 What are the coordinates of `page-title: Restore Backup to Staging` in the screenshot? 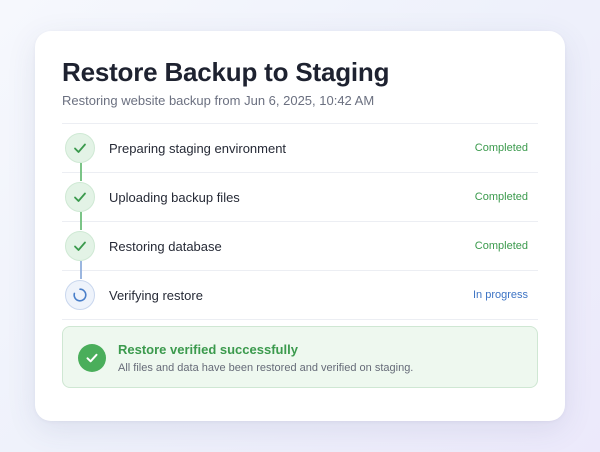 It's located at (226, 72).